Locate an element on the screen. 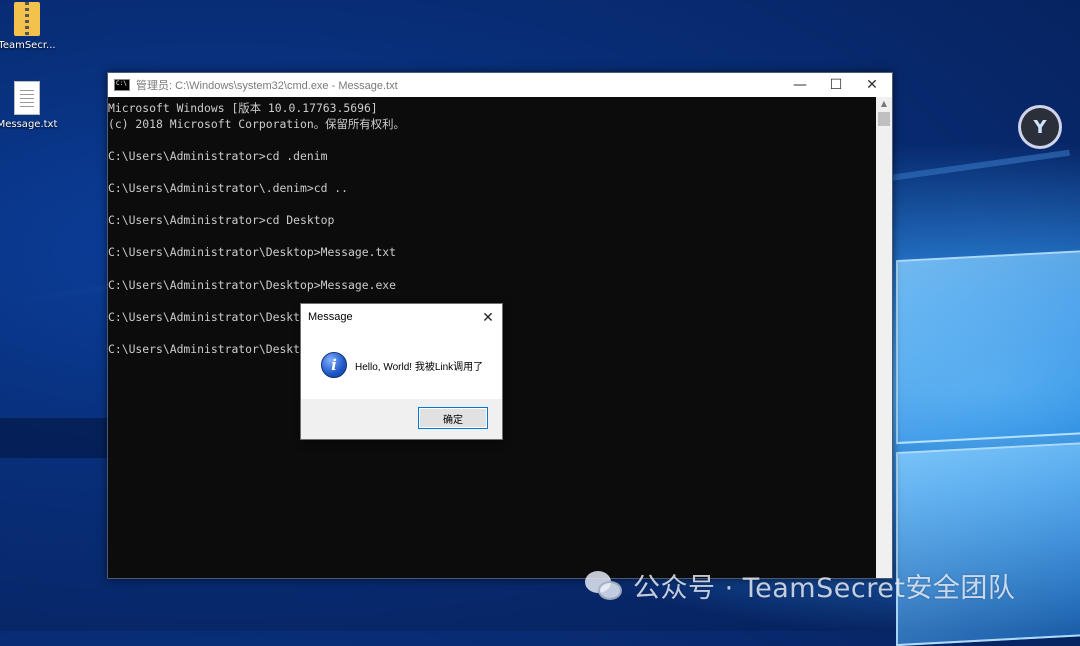  watermark: 公众号 · TeamSecret安全团队 is located at coordinates (800, 585).